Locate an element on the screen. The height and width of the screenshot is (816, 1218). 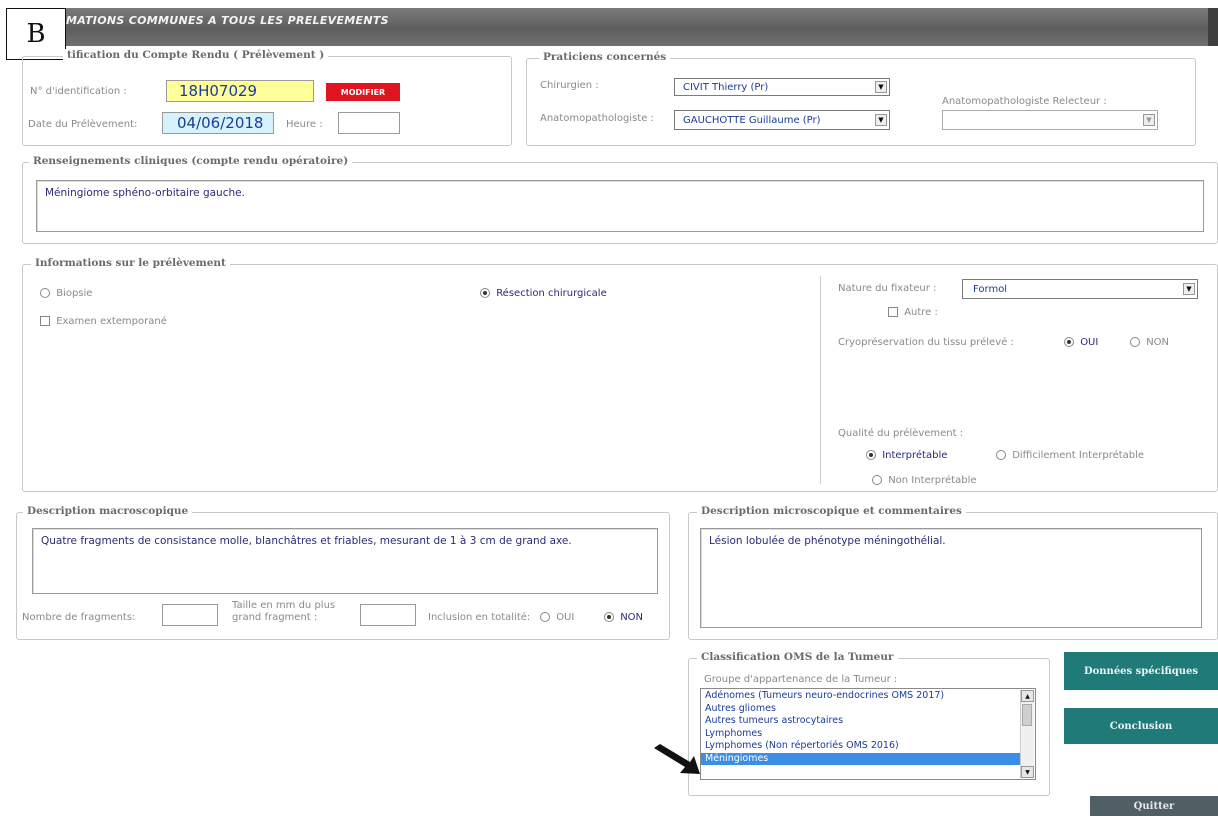
quality-label: Qualité du prélèvement : is located at coordinates (901, 433).